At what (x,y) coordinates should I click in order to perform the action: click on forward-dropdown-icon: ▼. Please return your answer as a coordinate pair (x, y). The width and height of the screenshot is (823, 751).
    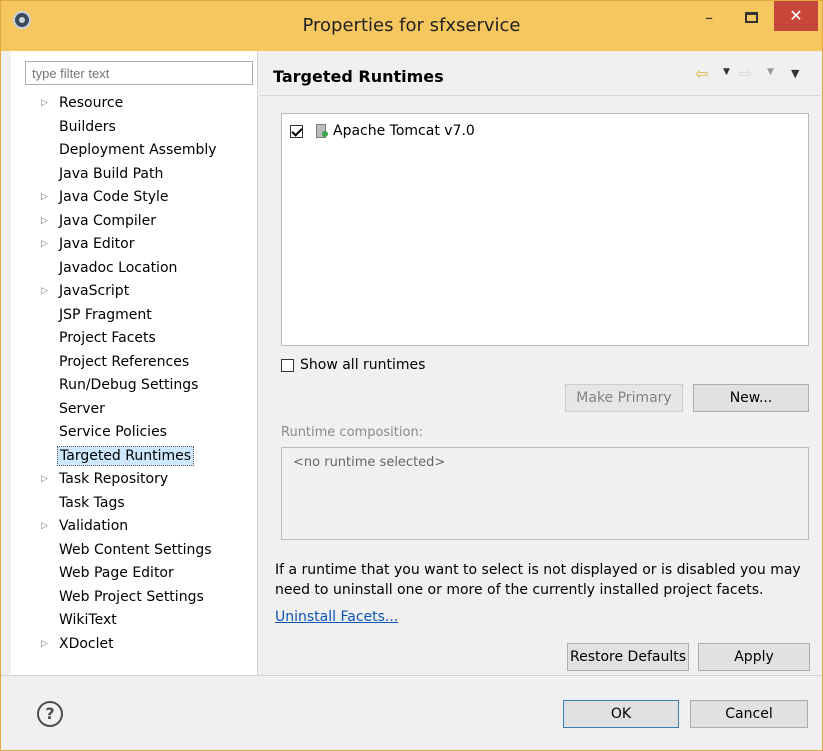
    Looking at the image, I should click on (770, 72).